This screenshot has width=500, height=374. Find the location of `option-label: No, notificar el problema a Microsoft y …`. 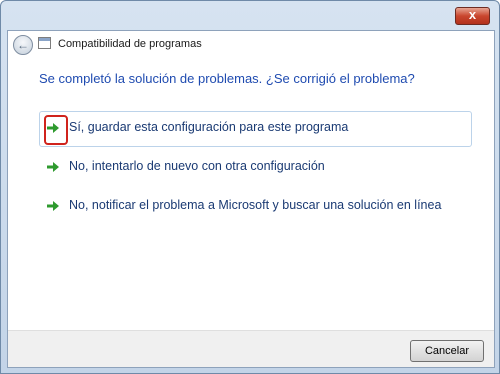

option-label: No, notificar el problema a Microsoft y … is located at coordinates (255, 205).